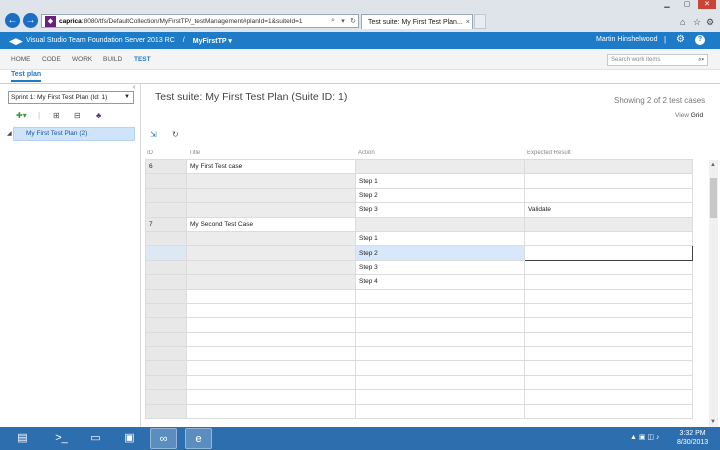 Image resolution: width=720 pixels, height=450 pixels. I want to click on file-explorer-icon: ▭, so click(95, 438).